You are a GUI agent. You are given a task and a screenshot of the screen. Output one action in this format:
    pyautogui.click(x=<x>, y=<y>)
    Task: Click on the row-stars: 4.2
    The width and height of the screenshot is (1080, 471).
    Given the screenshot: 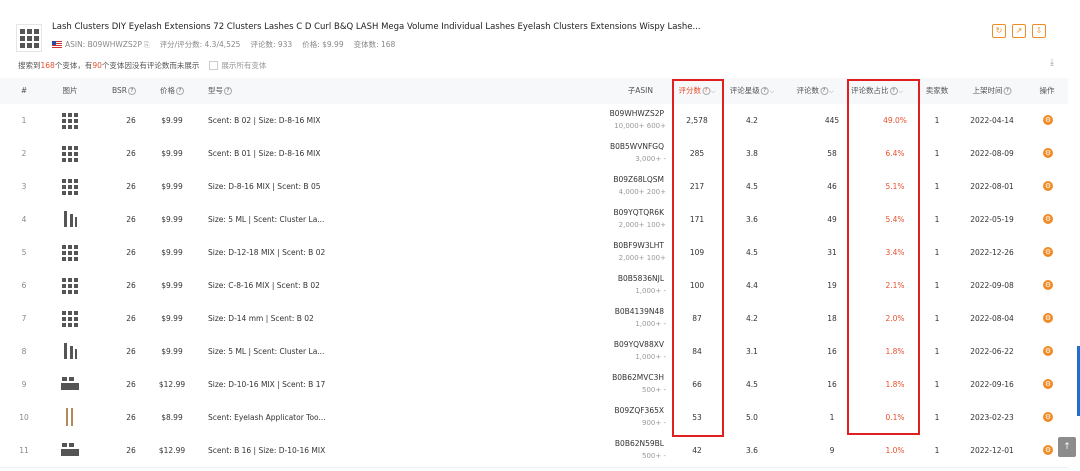 What is the action you would take?
    pyautogui.click(x=752, y=318)
    